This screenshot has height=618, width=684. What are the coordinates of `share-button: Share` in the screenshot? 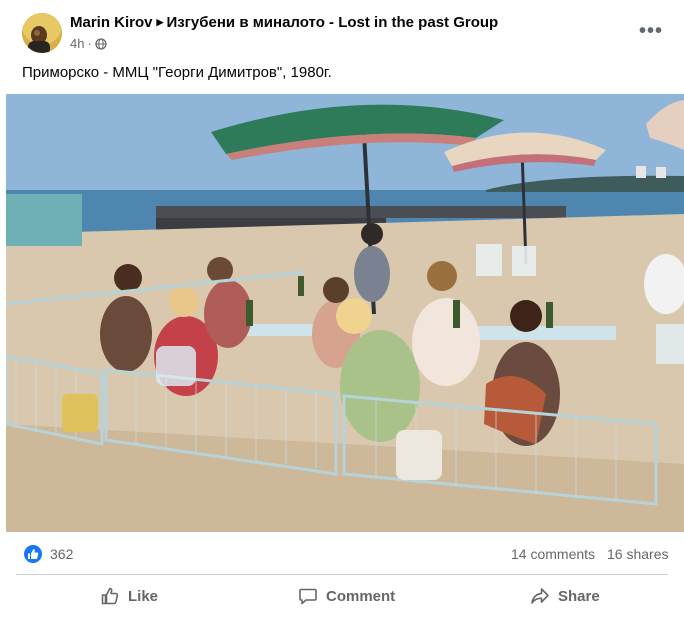 It's located at (565, 596).